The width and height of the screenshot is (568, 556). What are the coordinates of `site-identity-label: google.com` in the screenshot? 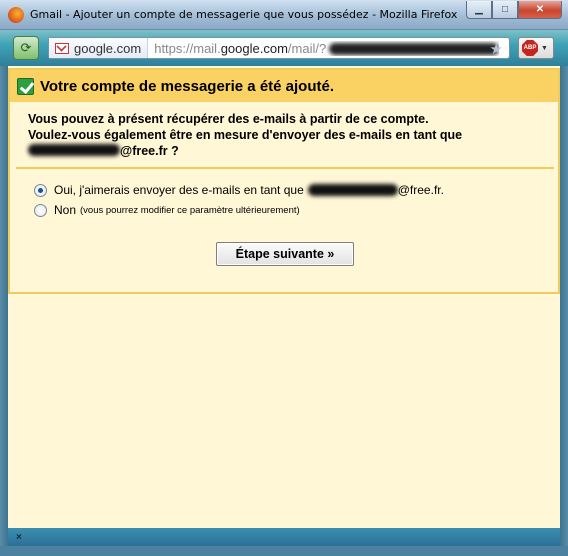 It's located at (108, 48).